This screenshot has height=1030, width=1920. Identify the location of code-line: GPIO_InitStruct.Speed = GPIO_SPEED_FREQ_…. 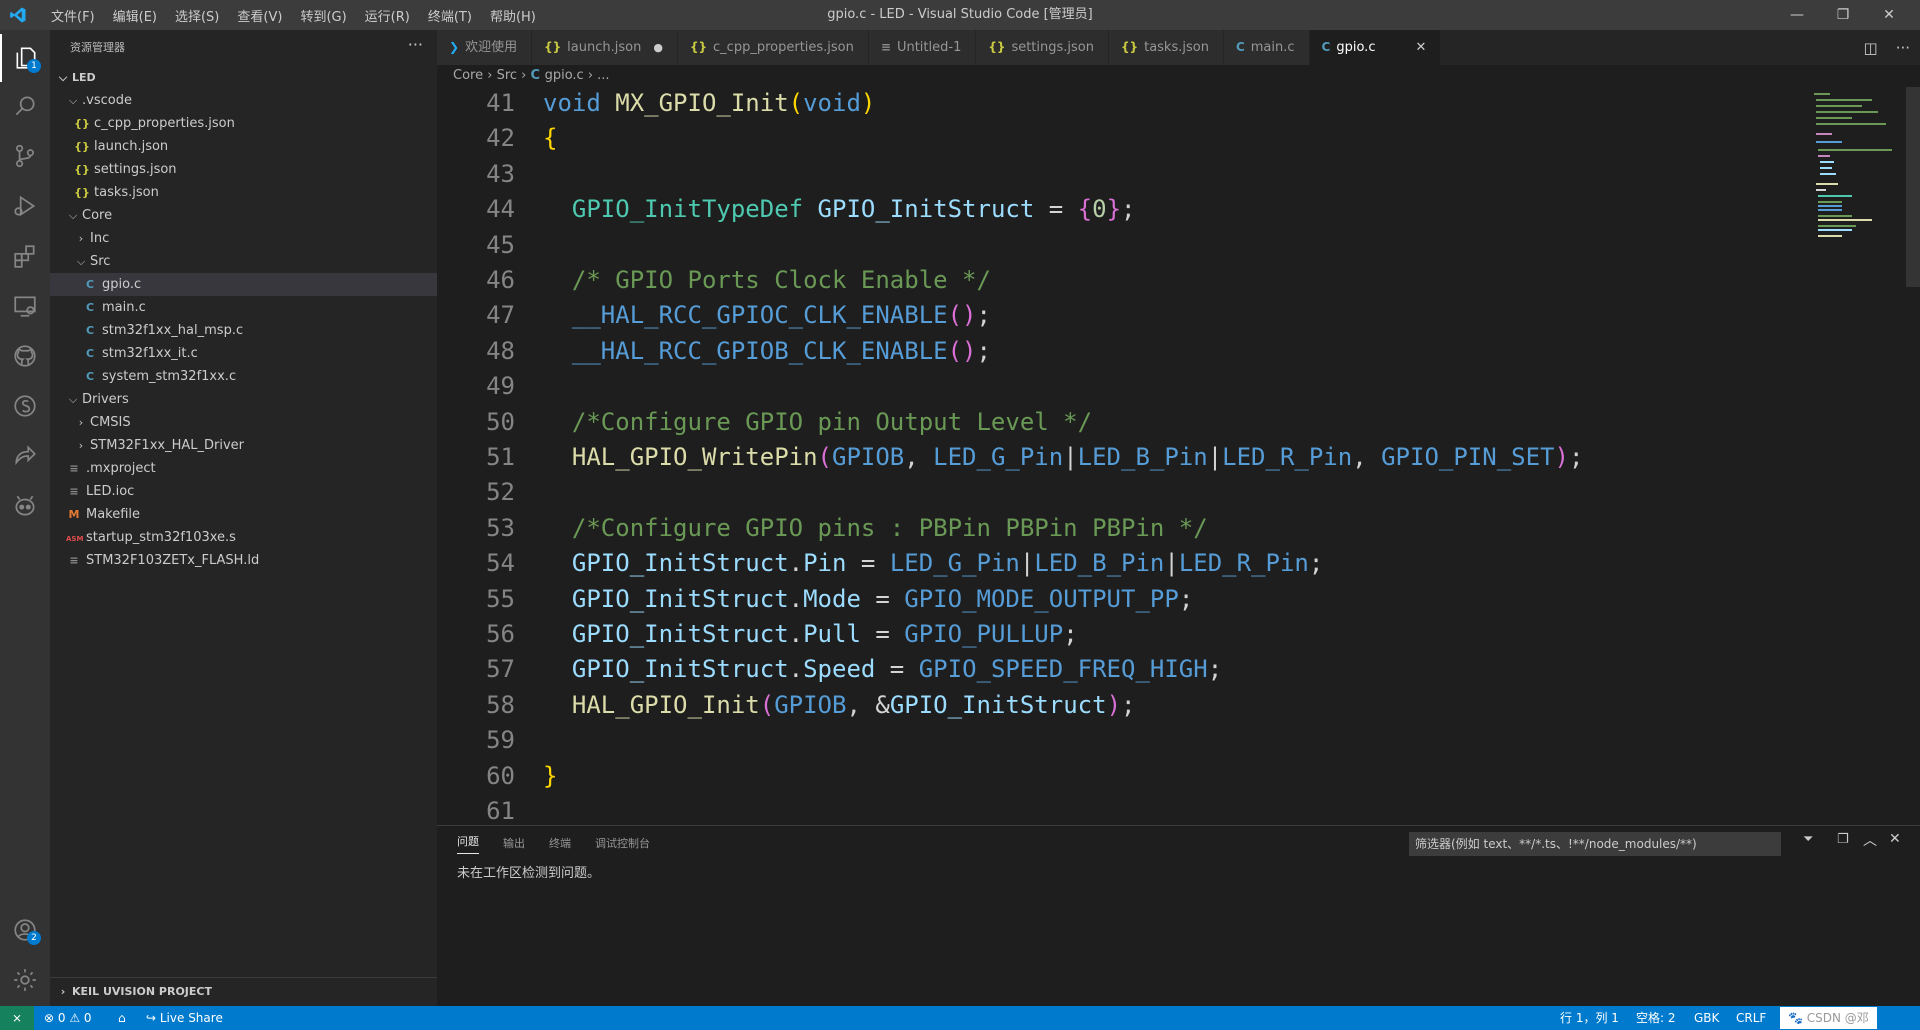
(882, 669).